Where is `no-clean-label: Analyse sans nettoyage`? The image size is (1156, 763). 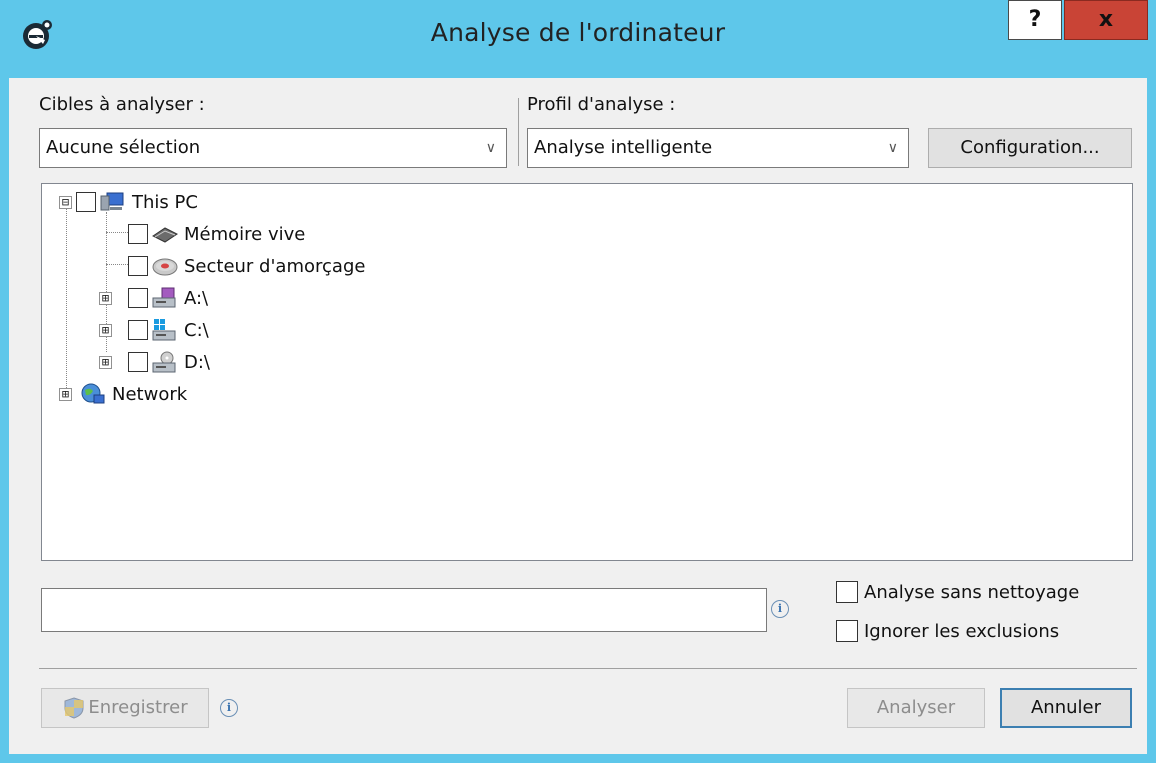
no-clean-label: Analyse sans nettoyage is located at coordinates (972, 592).